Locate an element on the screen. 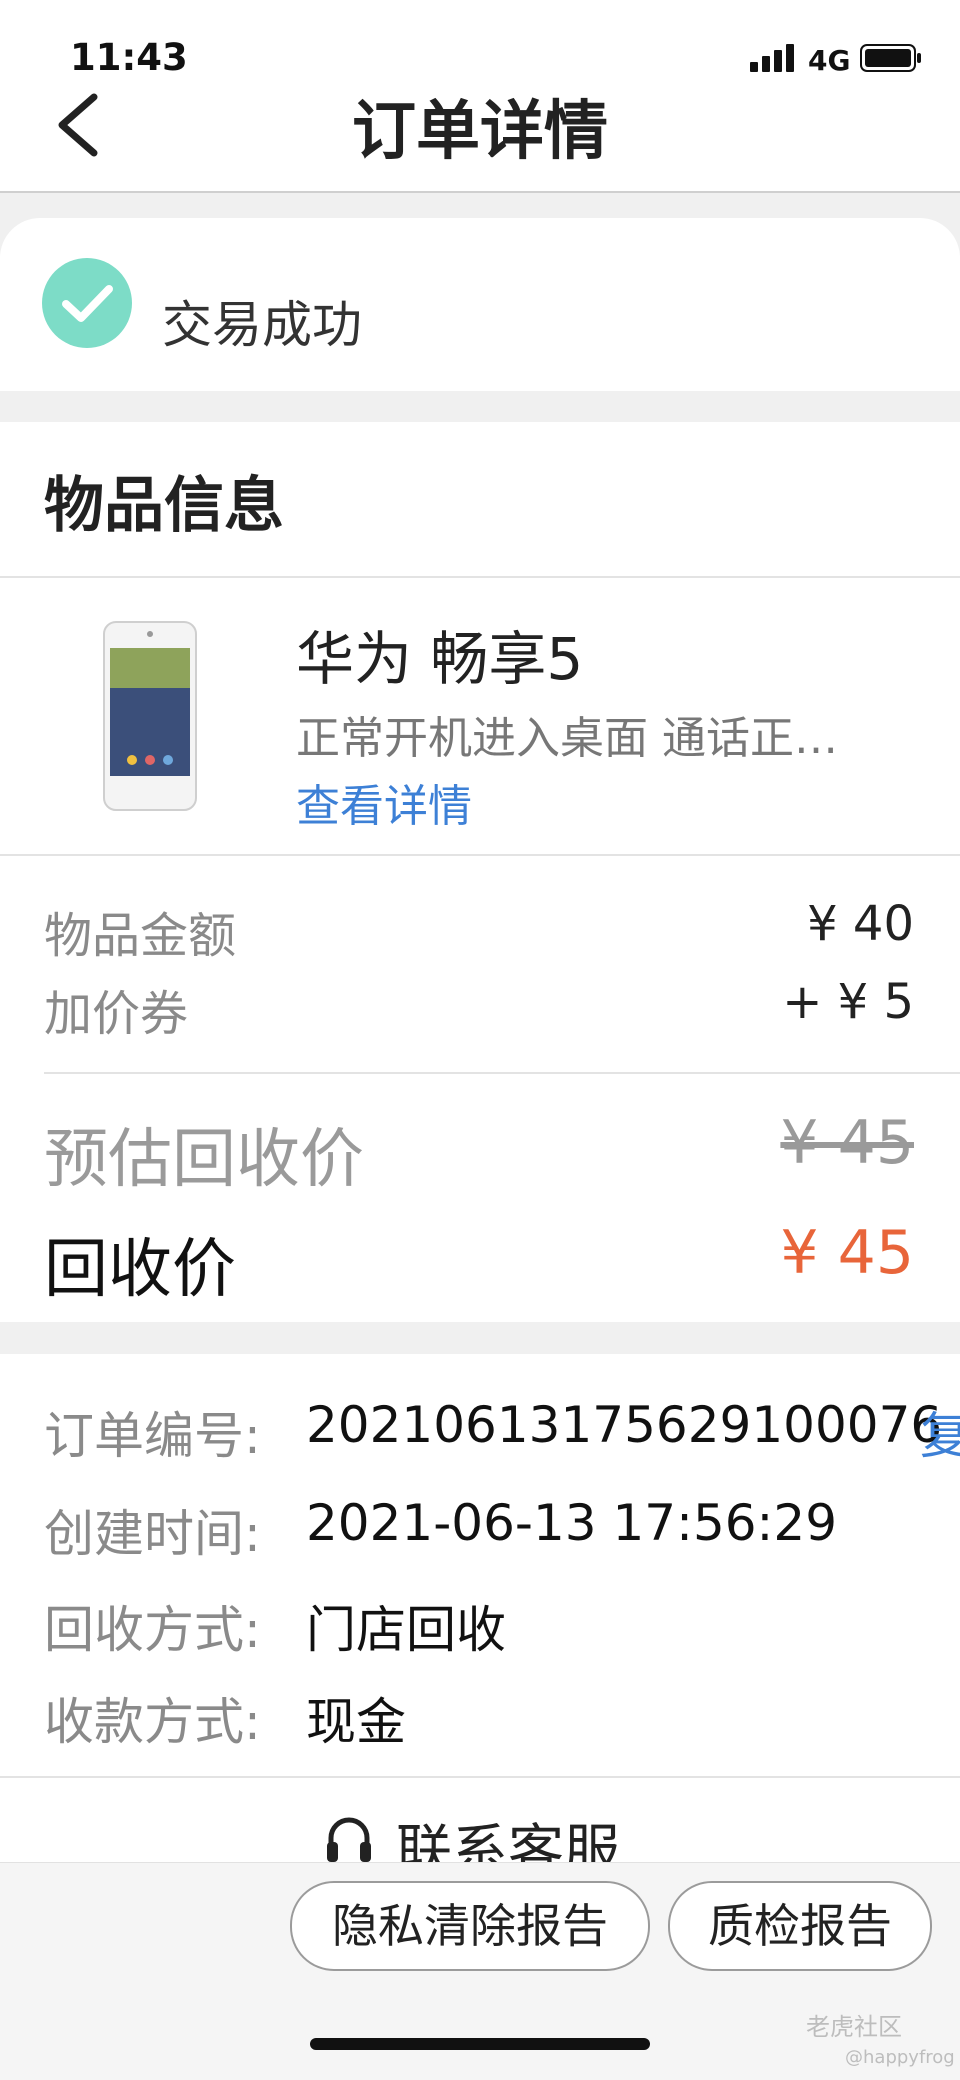 Image resolution: width=960 pixels, height=2080 pixels. network-label: 4G is located at coordinates (829, 60).